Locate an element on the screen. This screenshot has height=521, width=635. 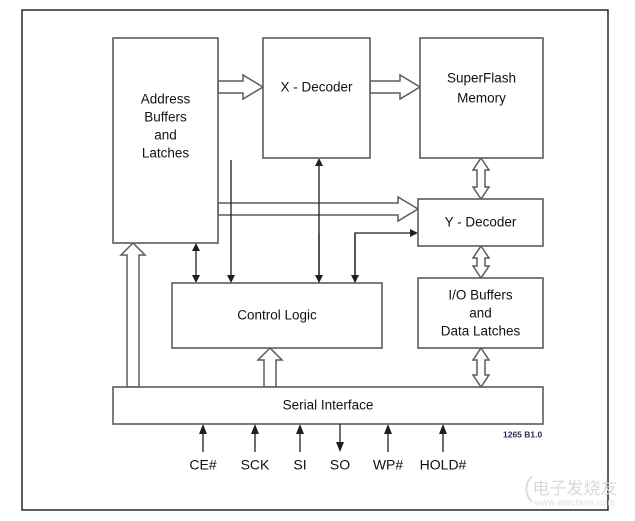
signal-label-wp: WP# is located at coordinates (388, 465).